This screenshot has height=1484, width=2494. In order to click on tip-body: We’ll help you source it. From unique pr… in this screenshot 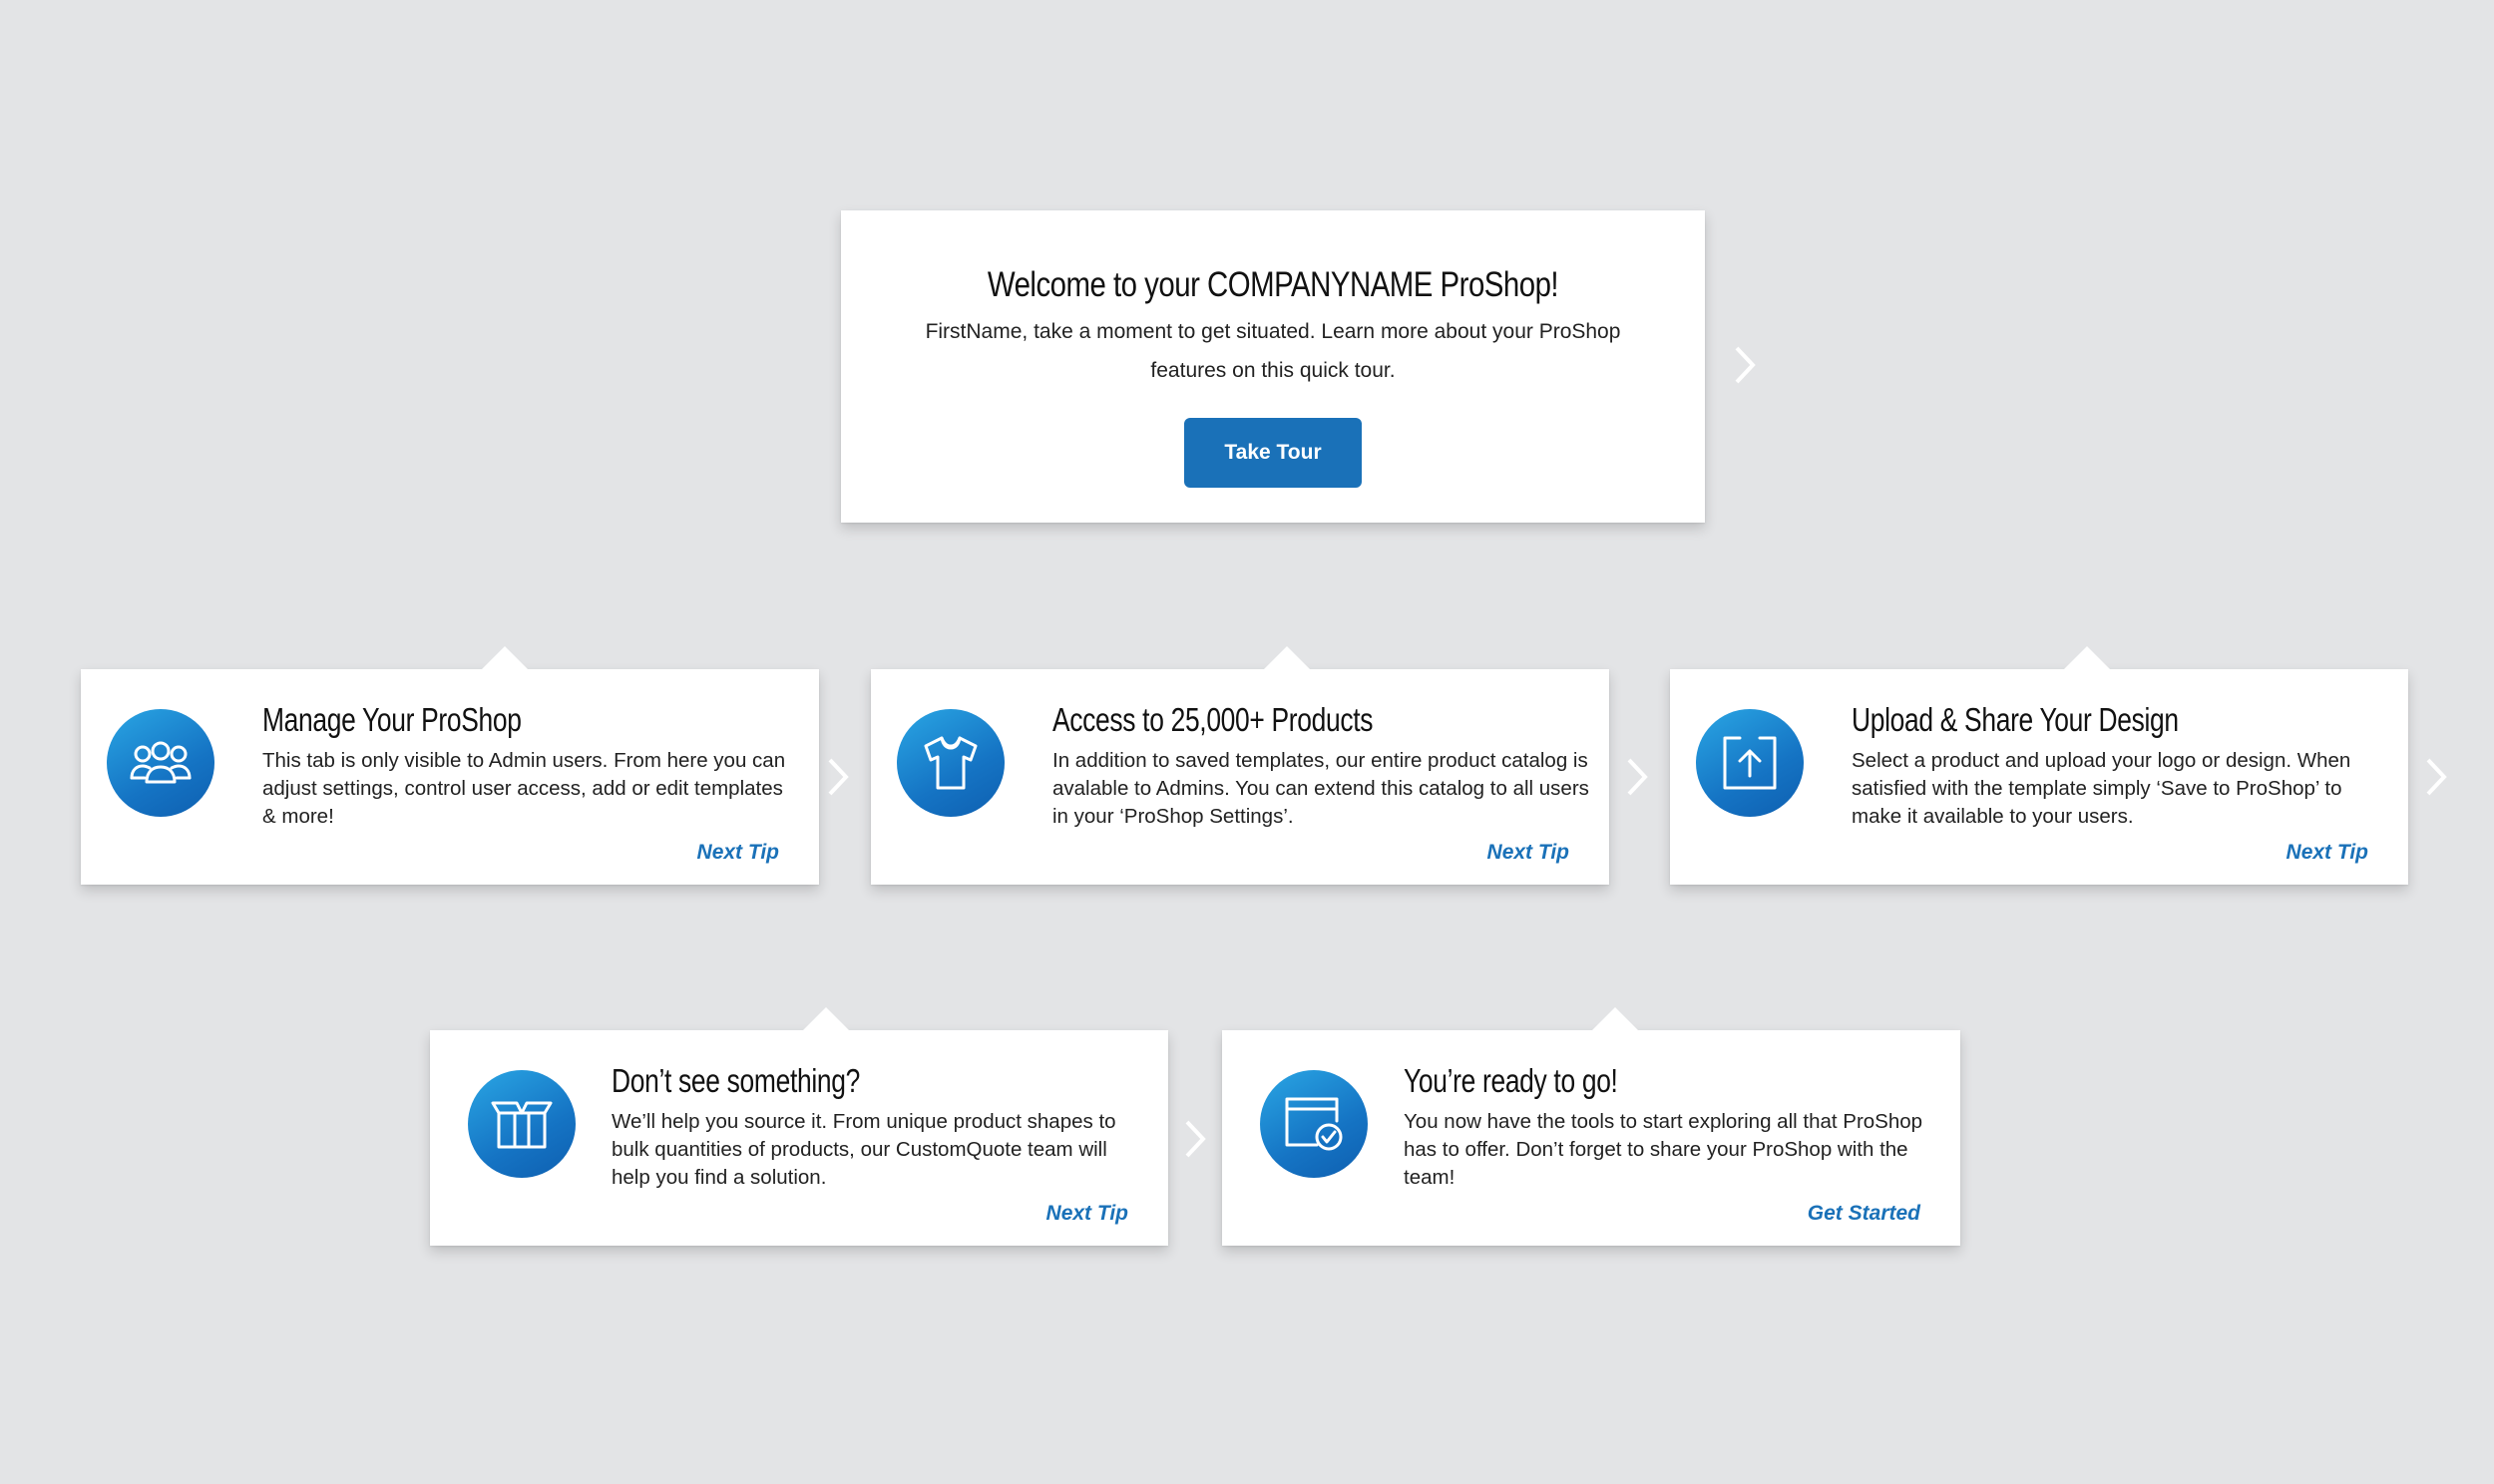, I will do `click(864, 1149)`.